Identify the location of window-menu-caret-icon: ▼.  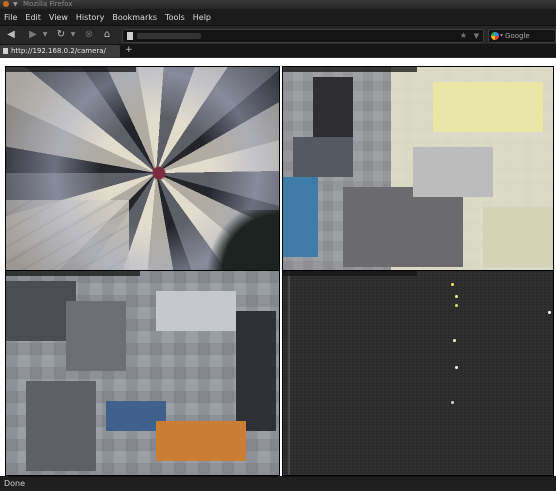
(15, 4).